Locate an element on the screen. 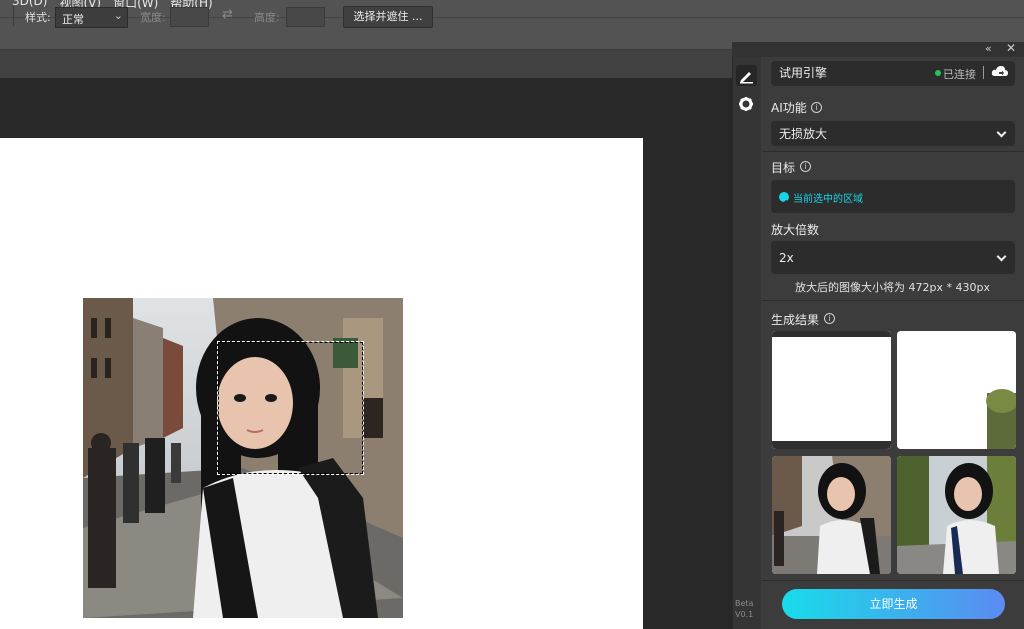 This screenshot has height=629, width=1024. output-size-note: 放大后的图像大小将为 472px * 430px is located at coordinates (892, 287).